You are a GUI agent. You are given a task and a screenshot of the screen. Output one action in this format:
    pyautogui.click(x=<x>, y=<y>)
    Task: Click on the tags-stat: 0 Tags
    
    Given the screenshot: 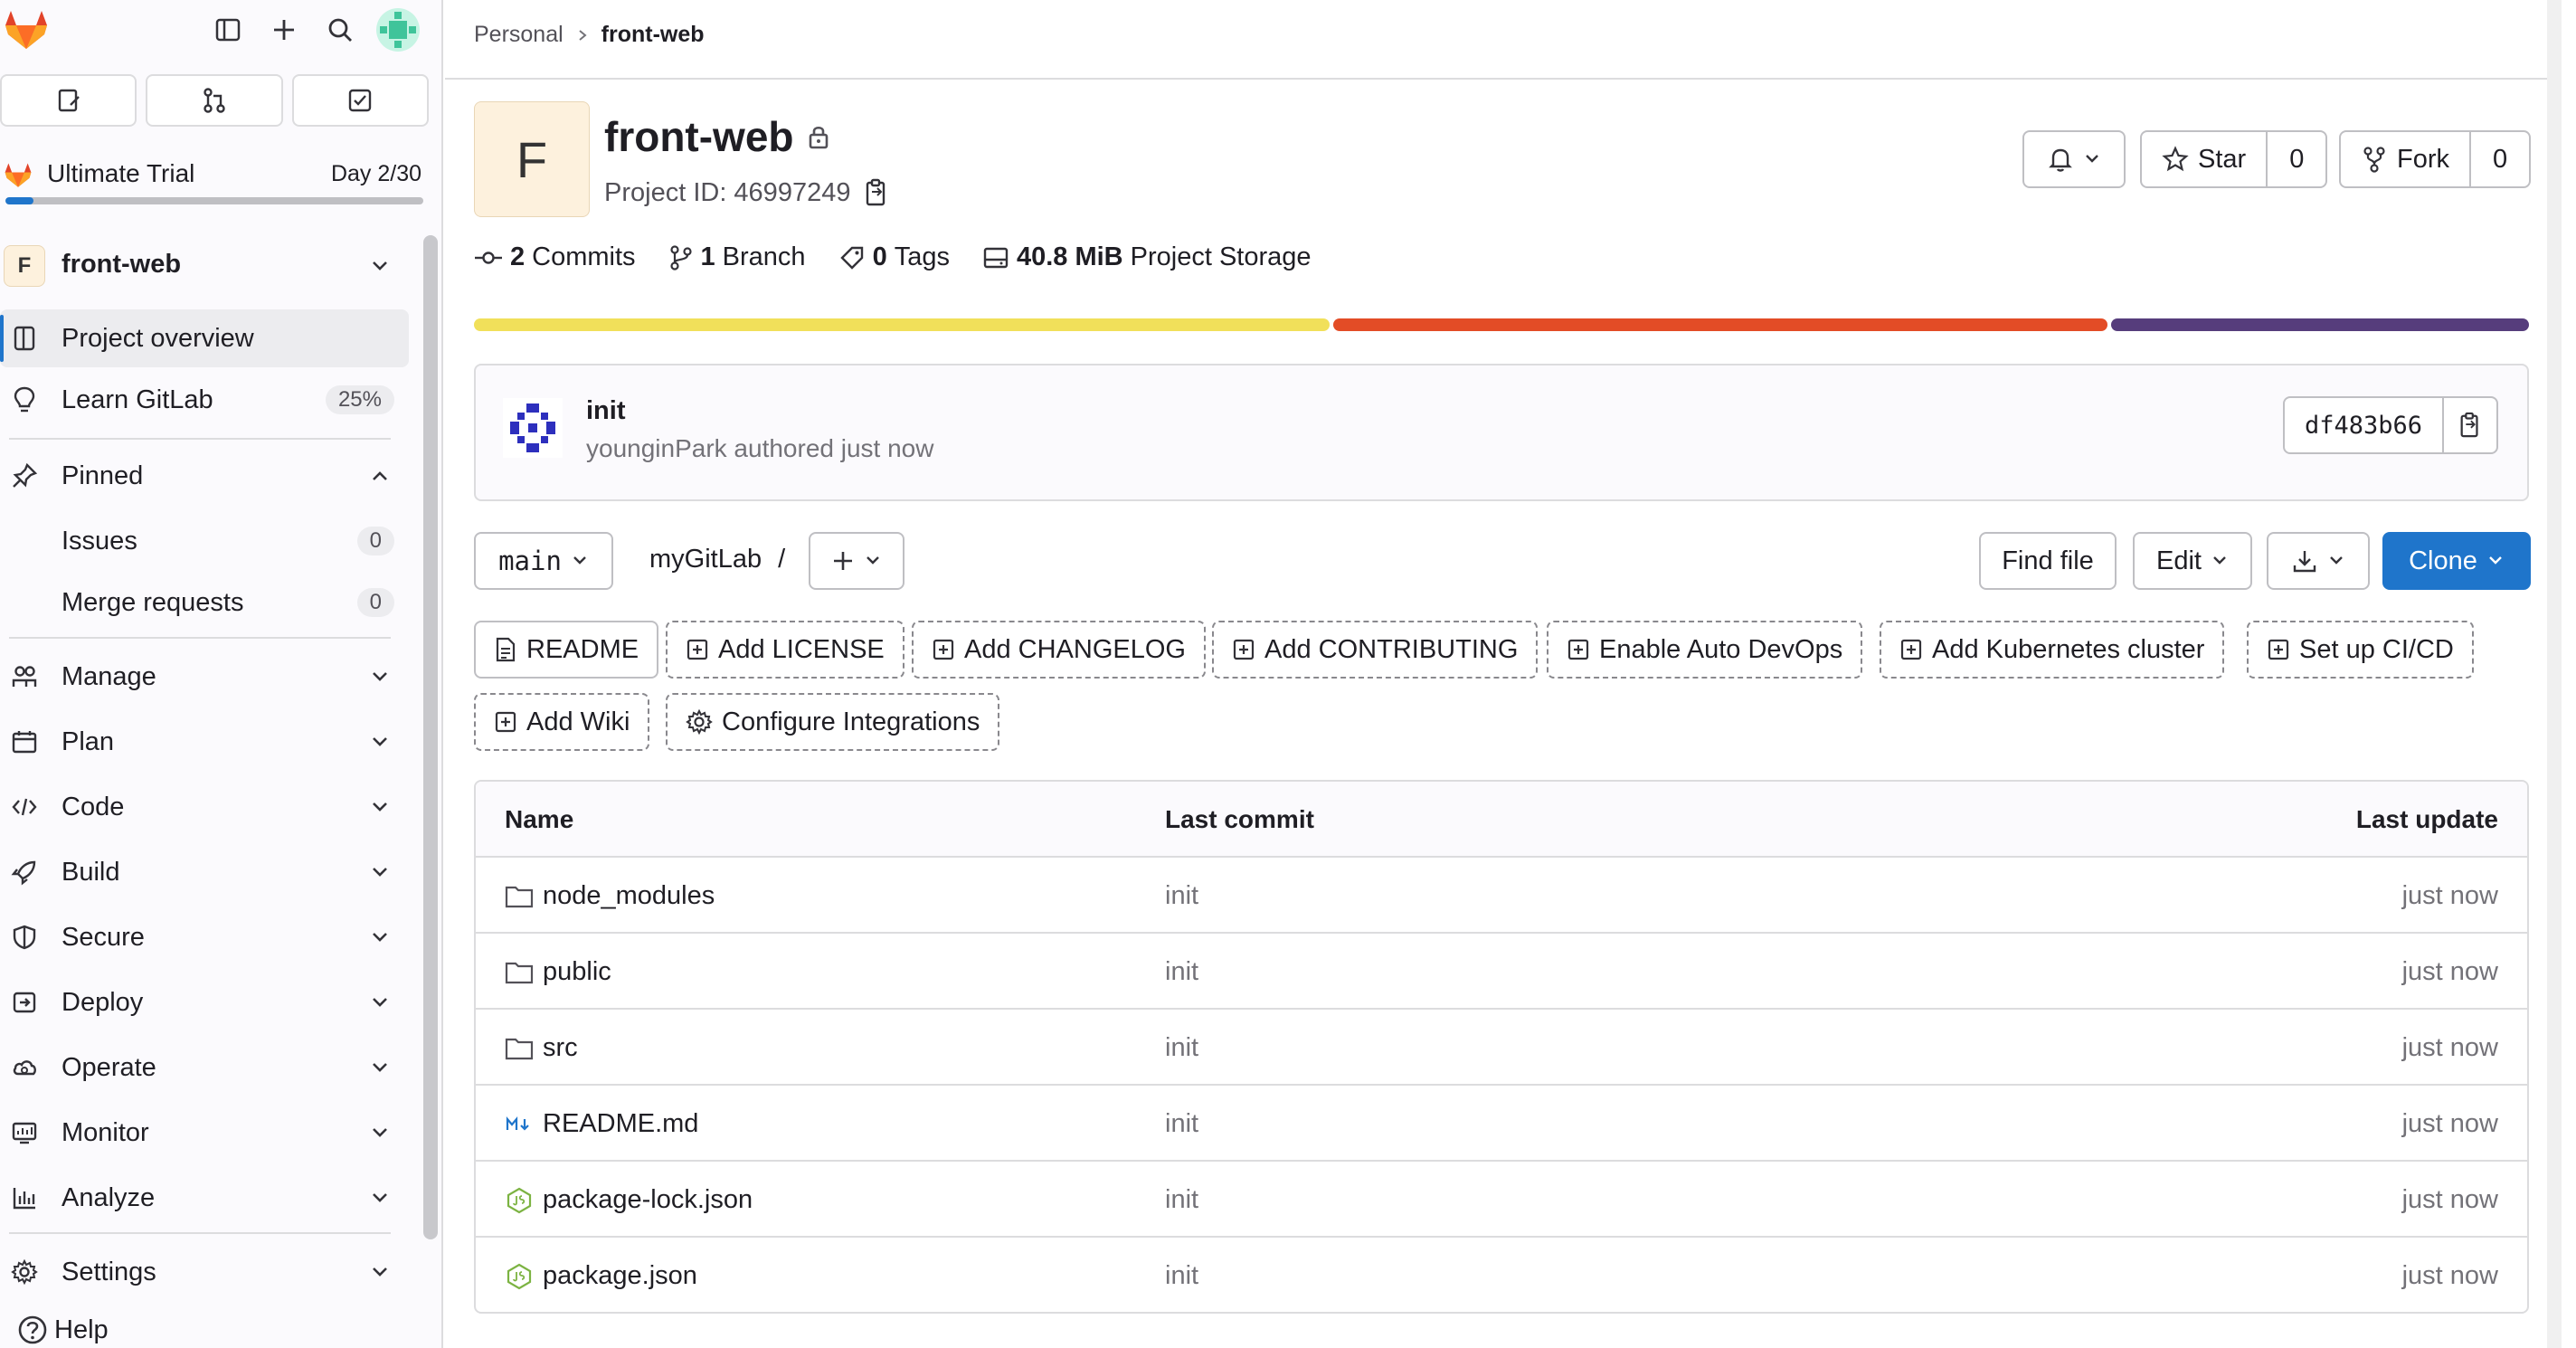 What is the action you would take?
    pyautogui.click(x=894, y=257)
    